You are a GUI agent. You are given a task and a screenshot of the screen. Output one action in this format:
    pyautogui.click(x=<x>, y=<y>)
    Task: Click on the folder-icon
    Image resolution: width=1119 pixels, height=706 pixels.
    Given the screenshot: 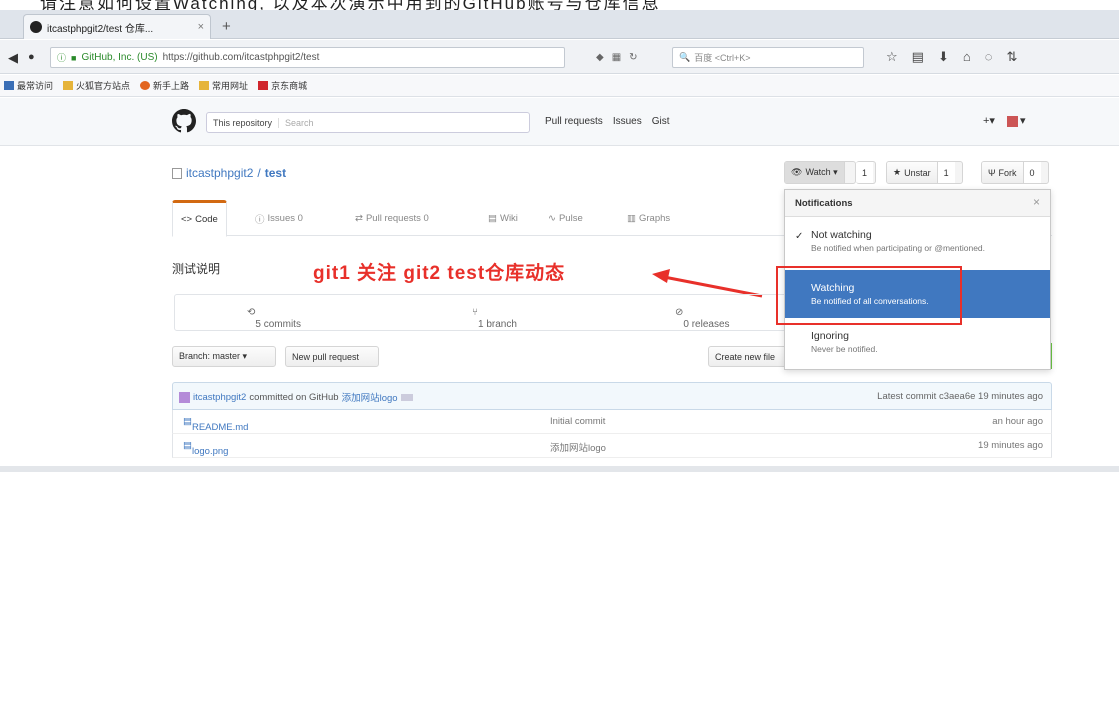 What is the action you would take?
    pyautogui.click(x=204, y=85)
    